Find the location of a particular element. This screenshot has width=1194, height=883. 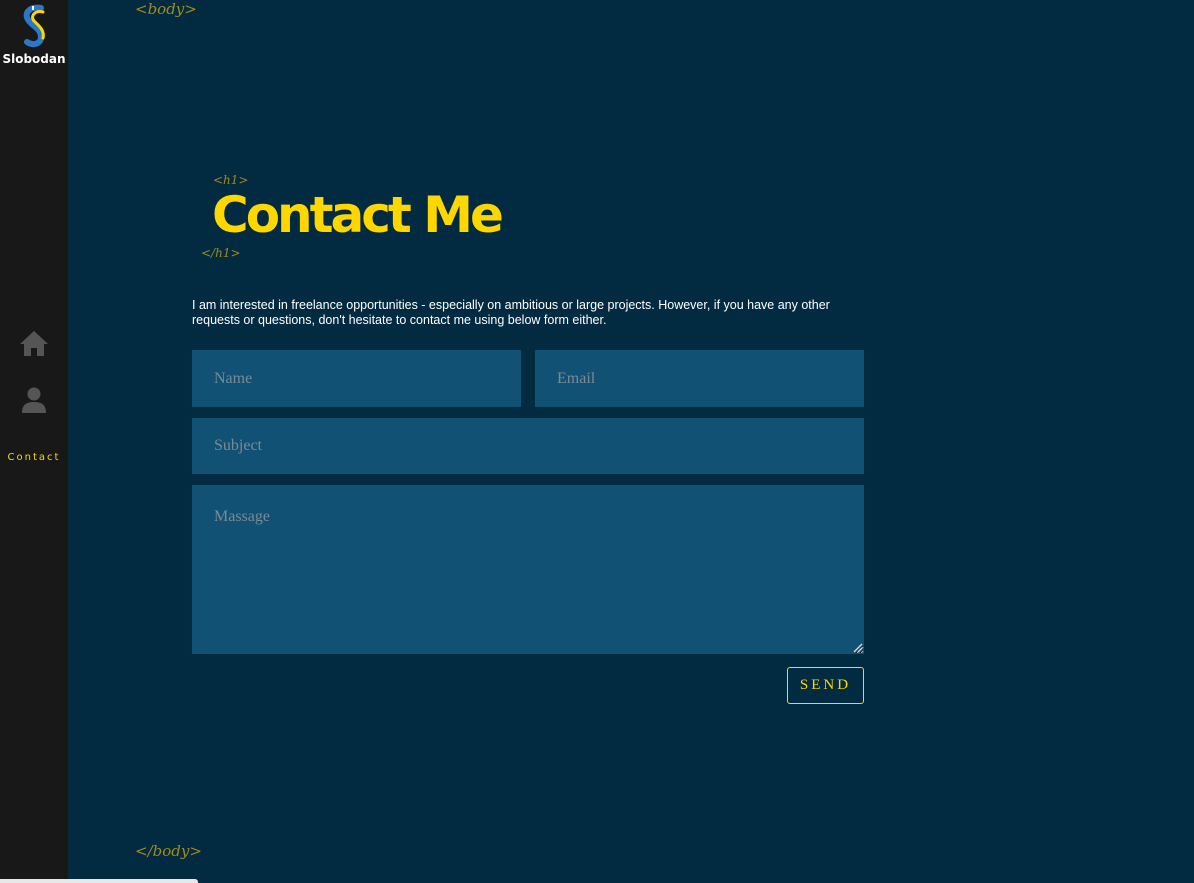

nav-home is located at coordinates (34, 343).